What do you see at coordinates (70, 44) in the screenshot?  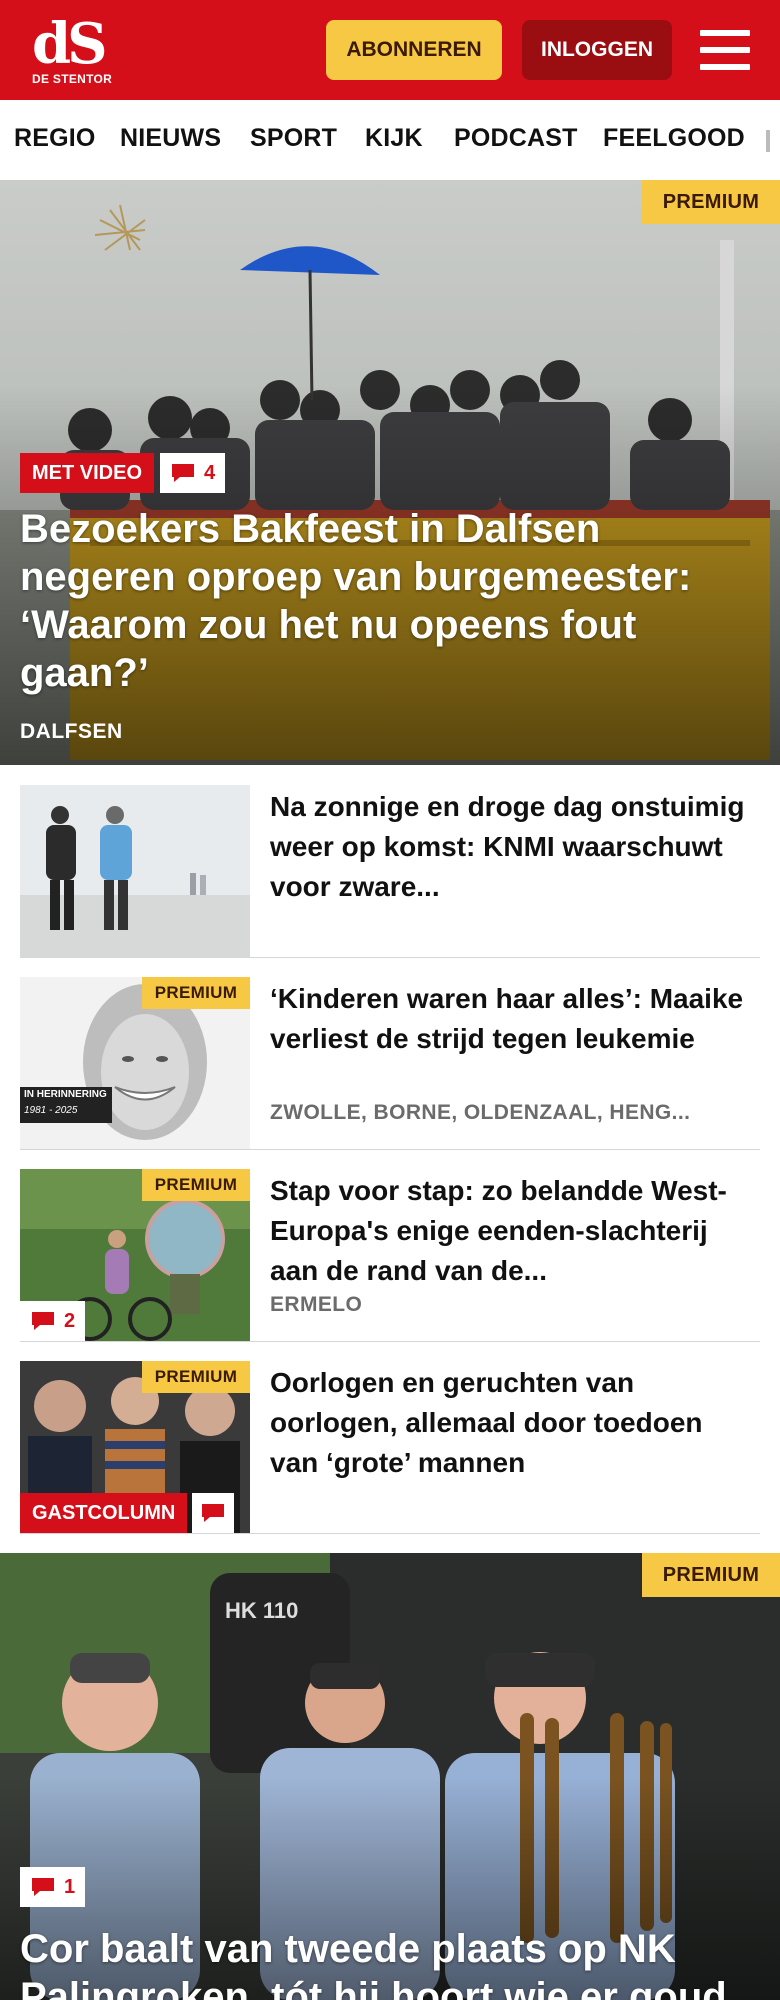 I see `logo-mark: dS` at bounding box center [70, 44].